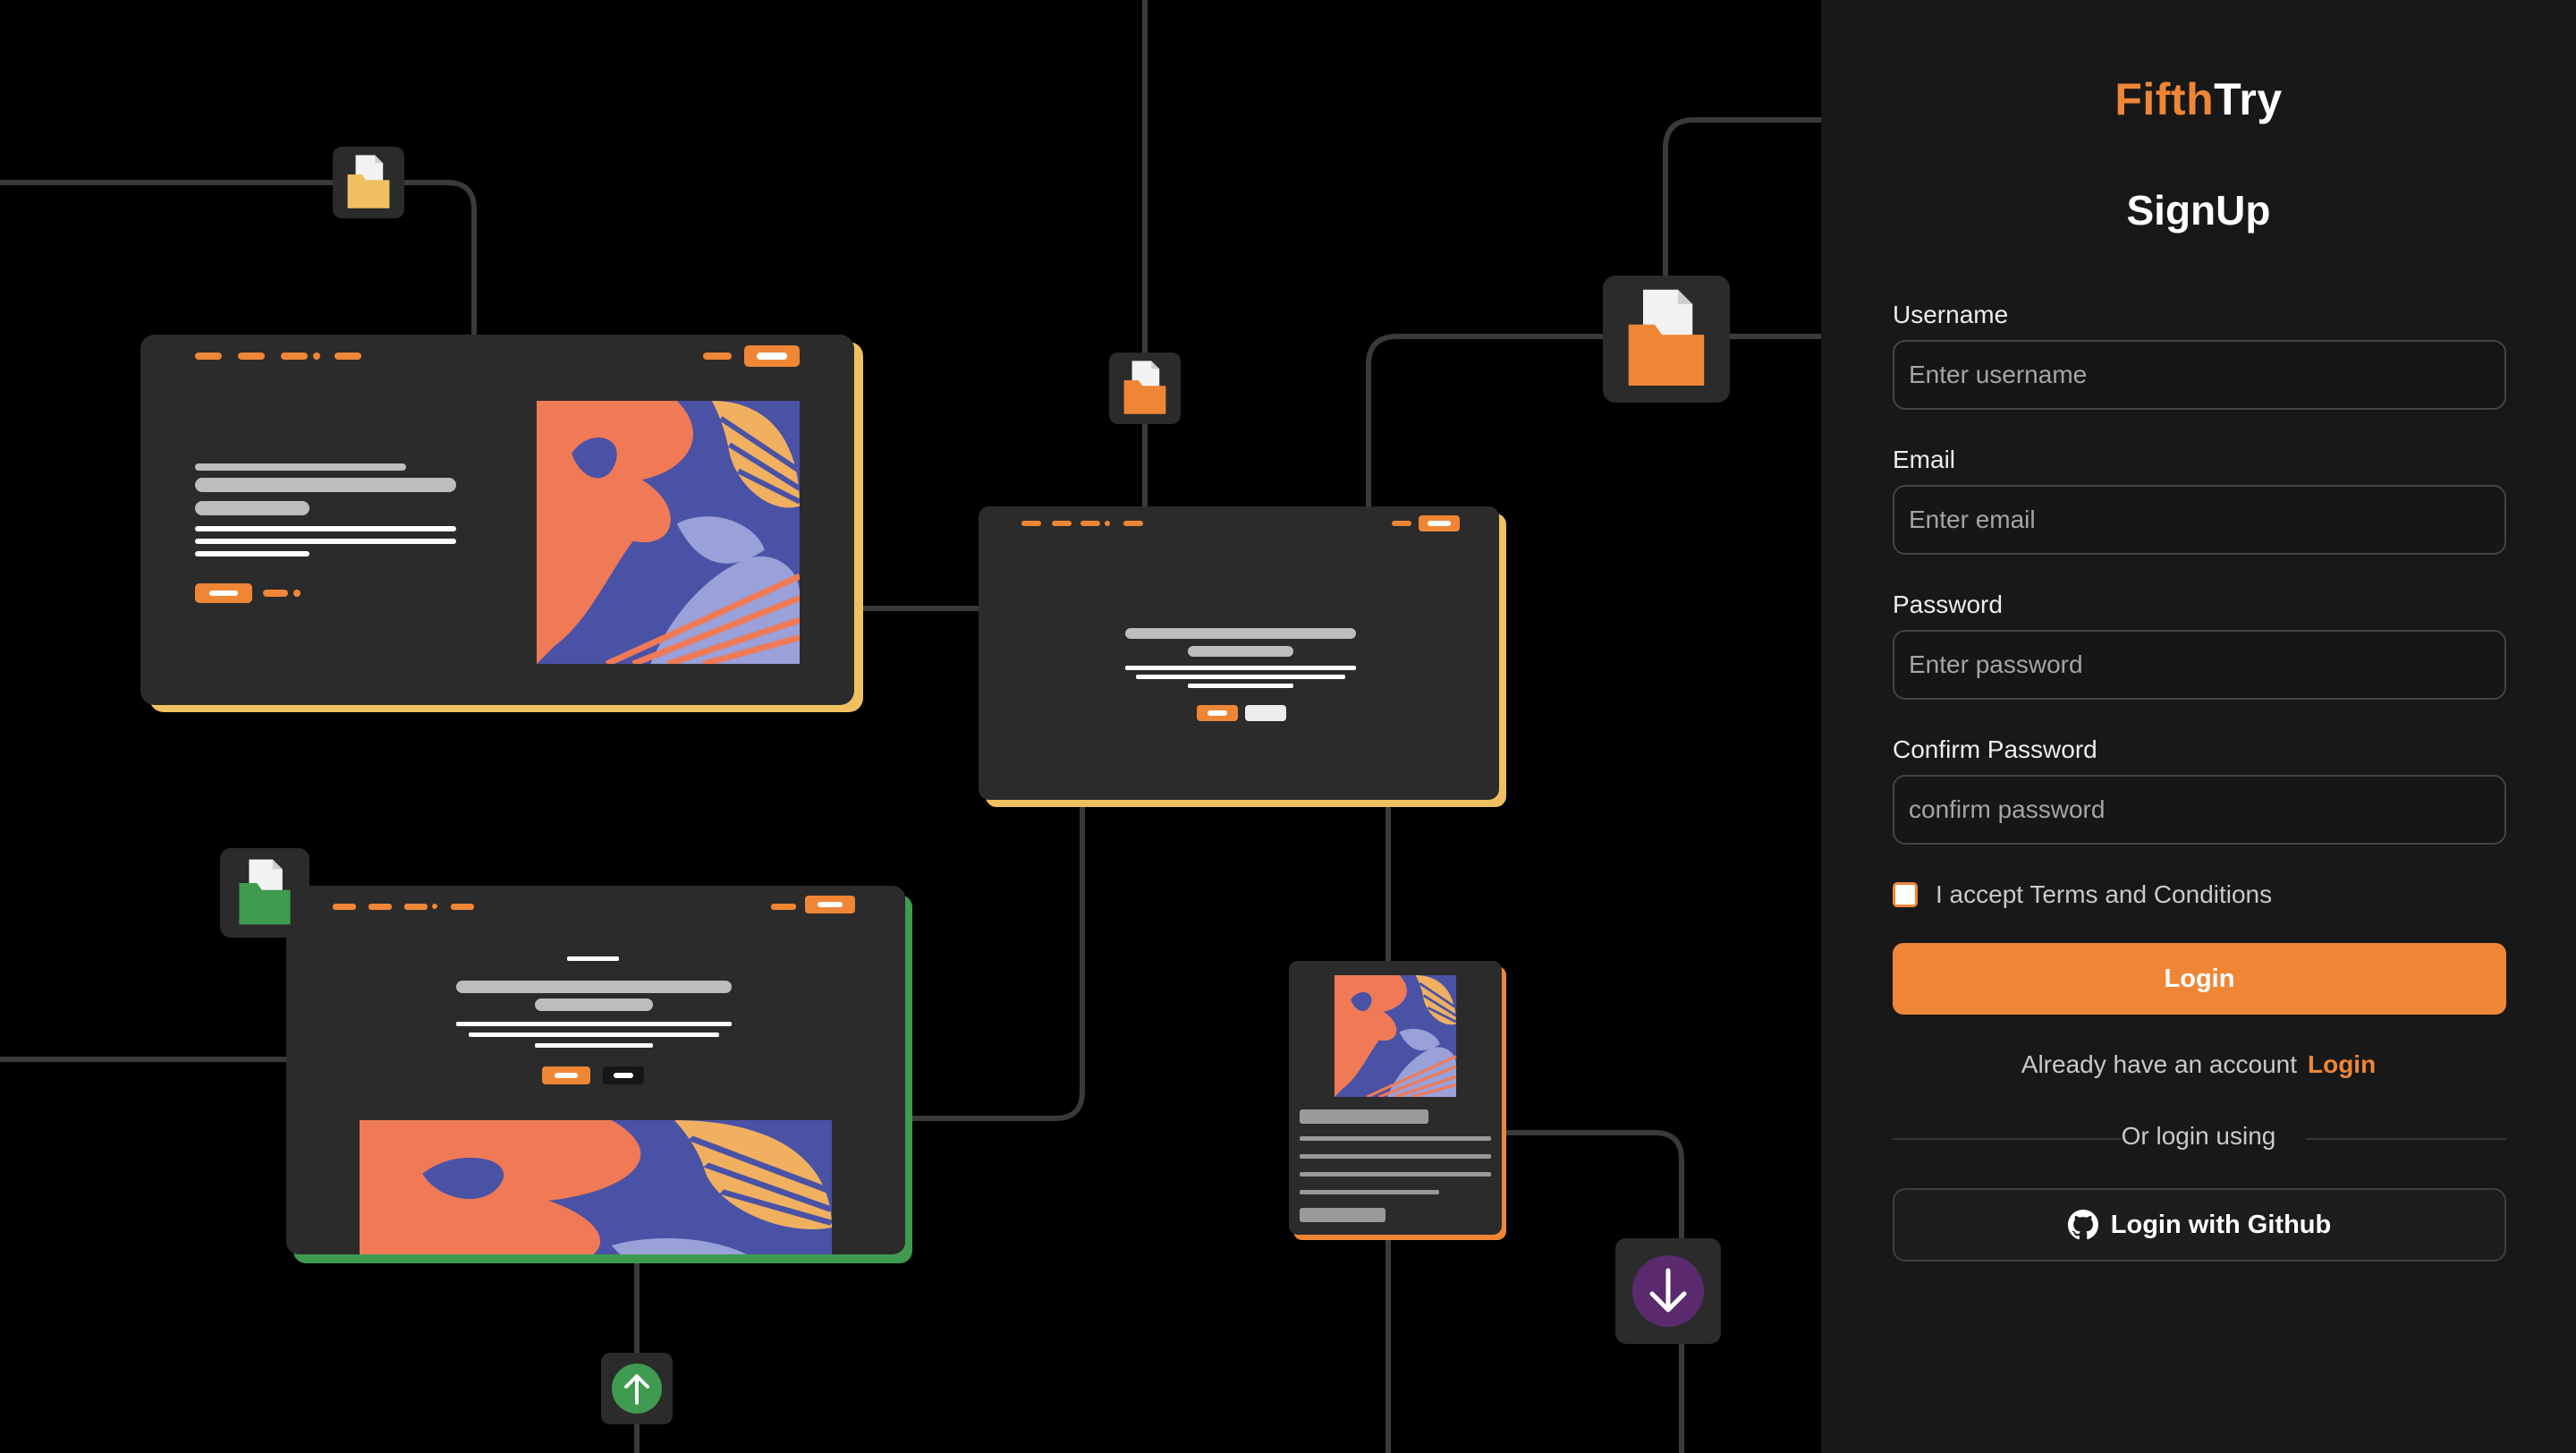 The width and height of the screenshot is (2576, 1453). Describe the element at coordinates (2199, 810) in the screenshot. I see `confirm-password-field` at that location.